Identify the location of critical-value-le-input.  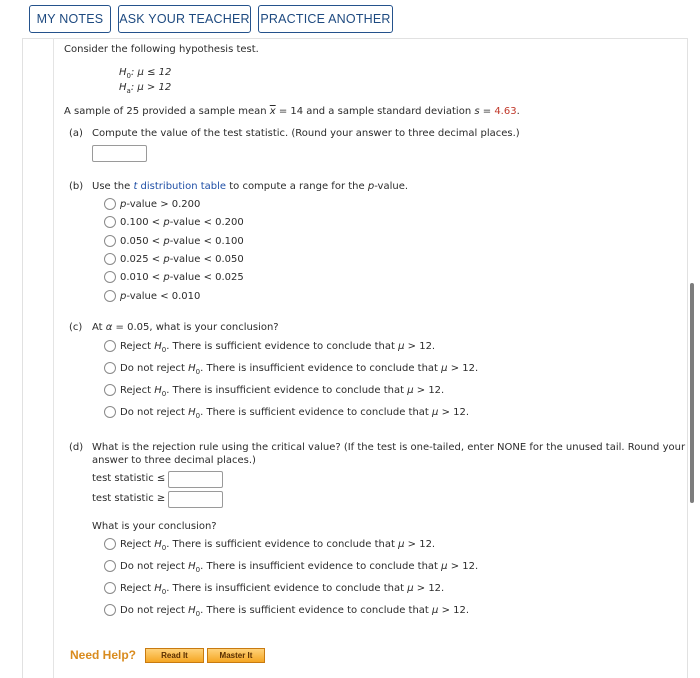
(195, 479).